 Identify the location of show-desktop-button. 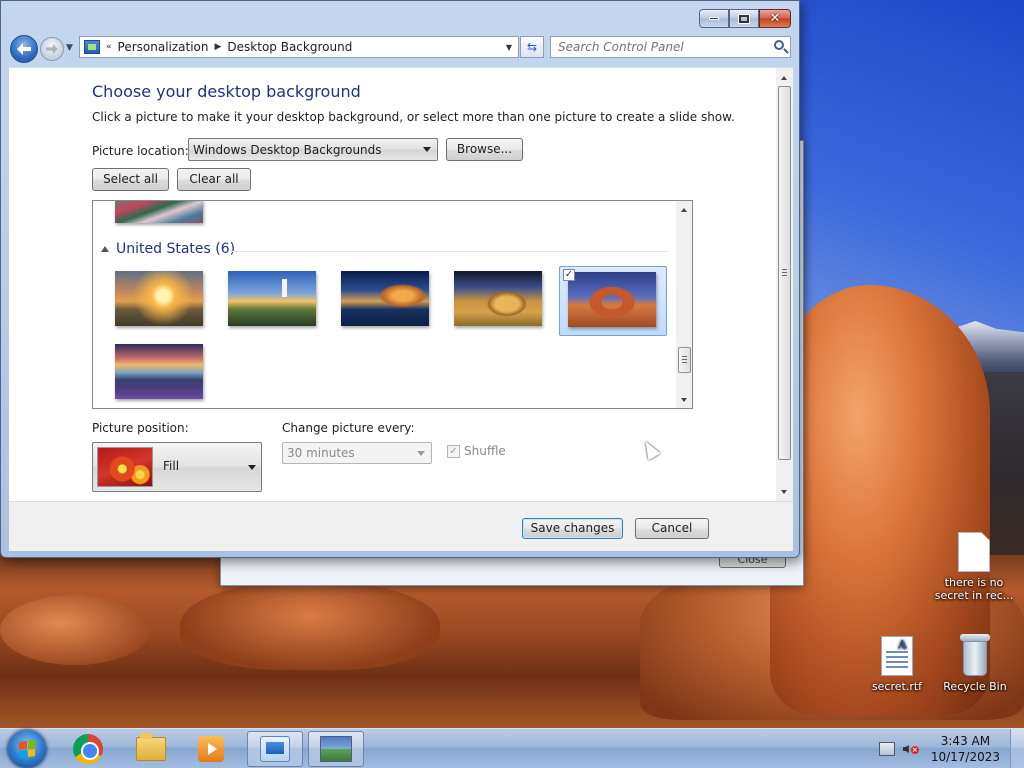
(1017, 748).